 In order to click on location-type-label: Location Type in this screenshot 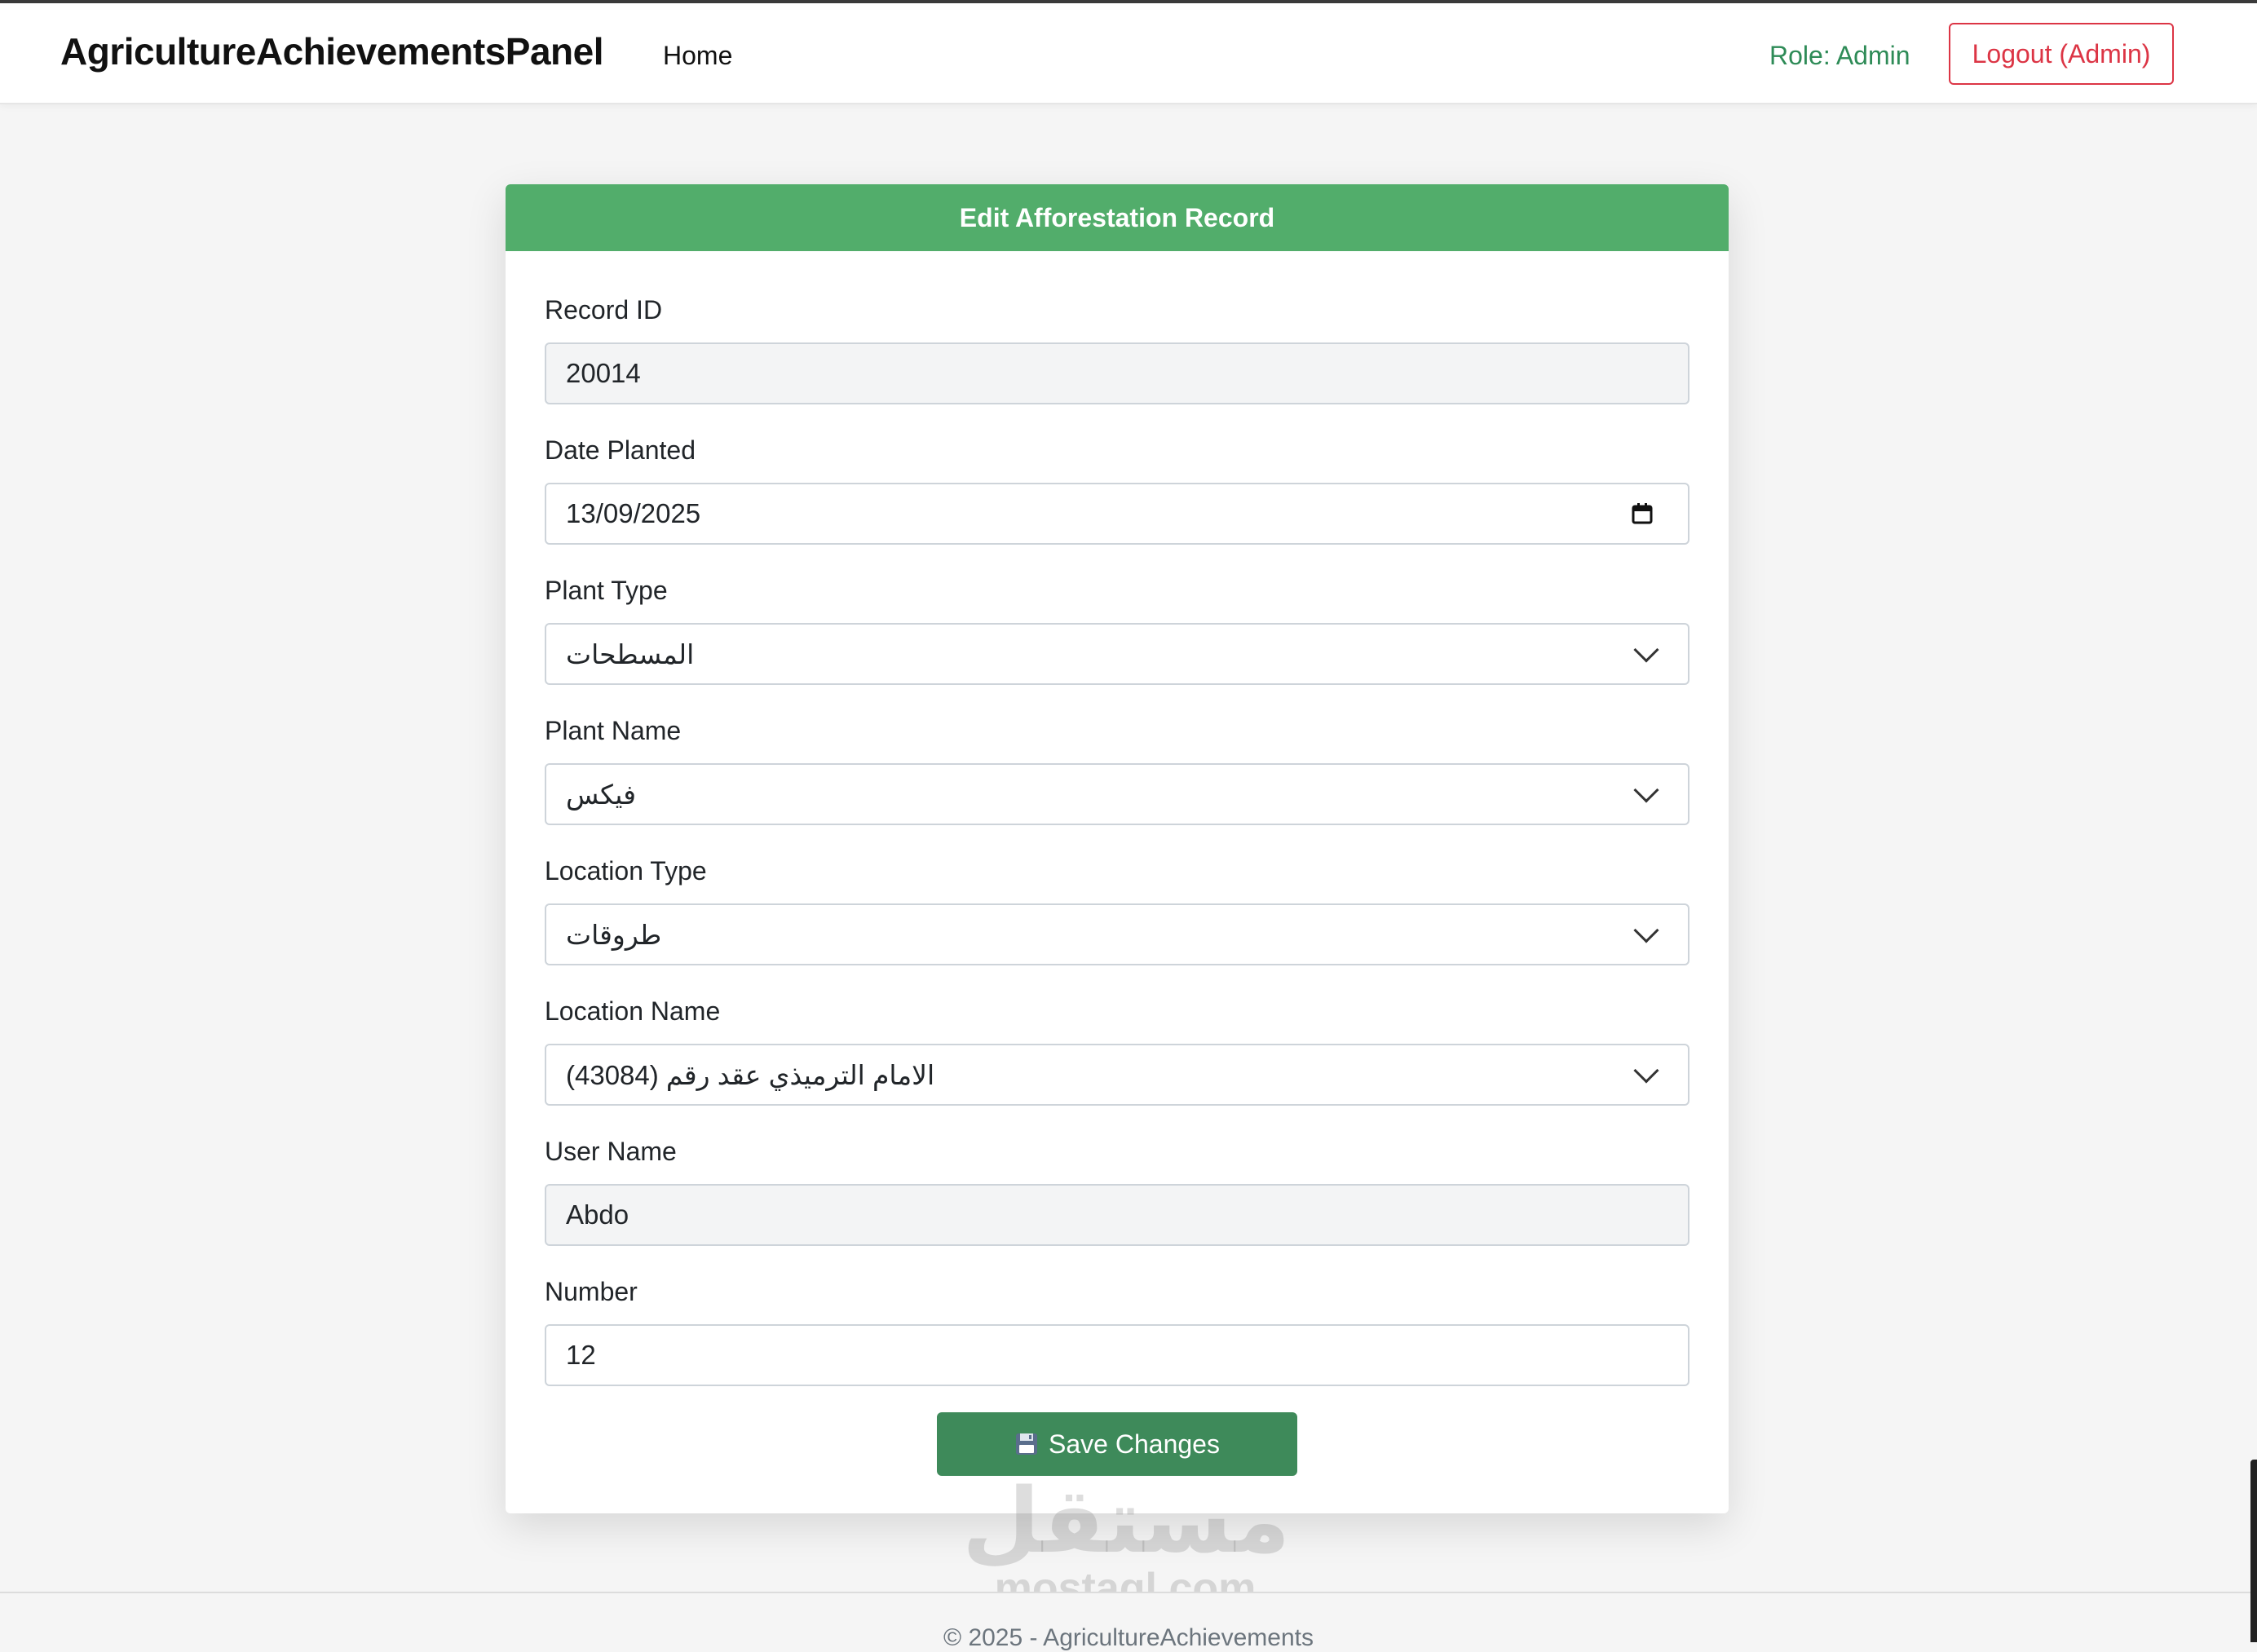, I will do `click(626, 871)`.